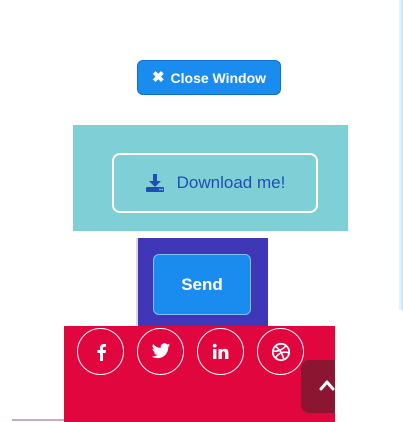 The height and width of the screenshot is (422, 403). I want to click on download-icon, so click(155, 183).